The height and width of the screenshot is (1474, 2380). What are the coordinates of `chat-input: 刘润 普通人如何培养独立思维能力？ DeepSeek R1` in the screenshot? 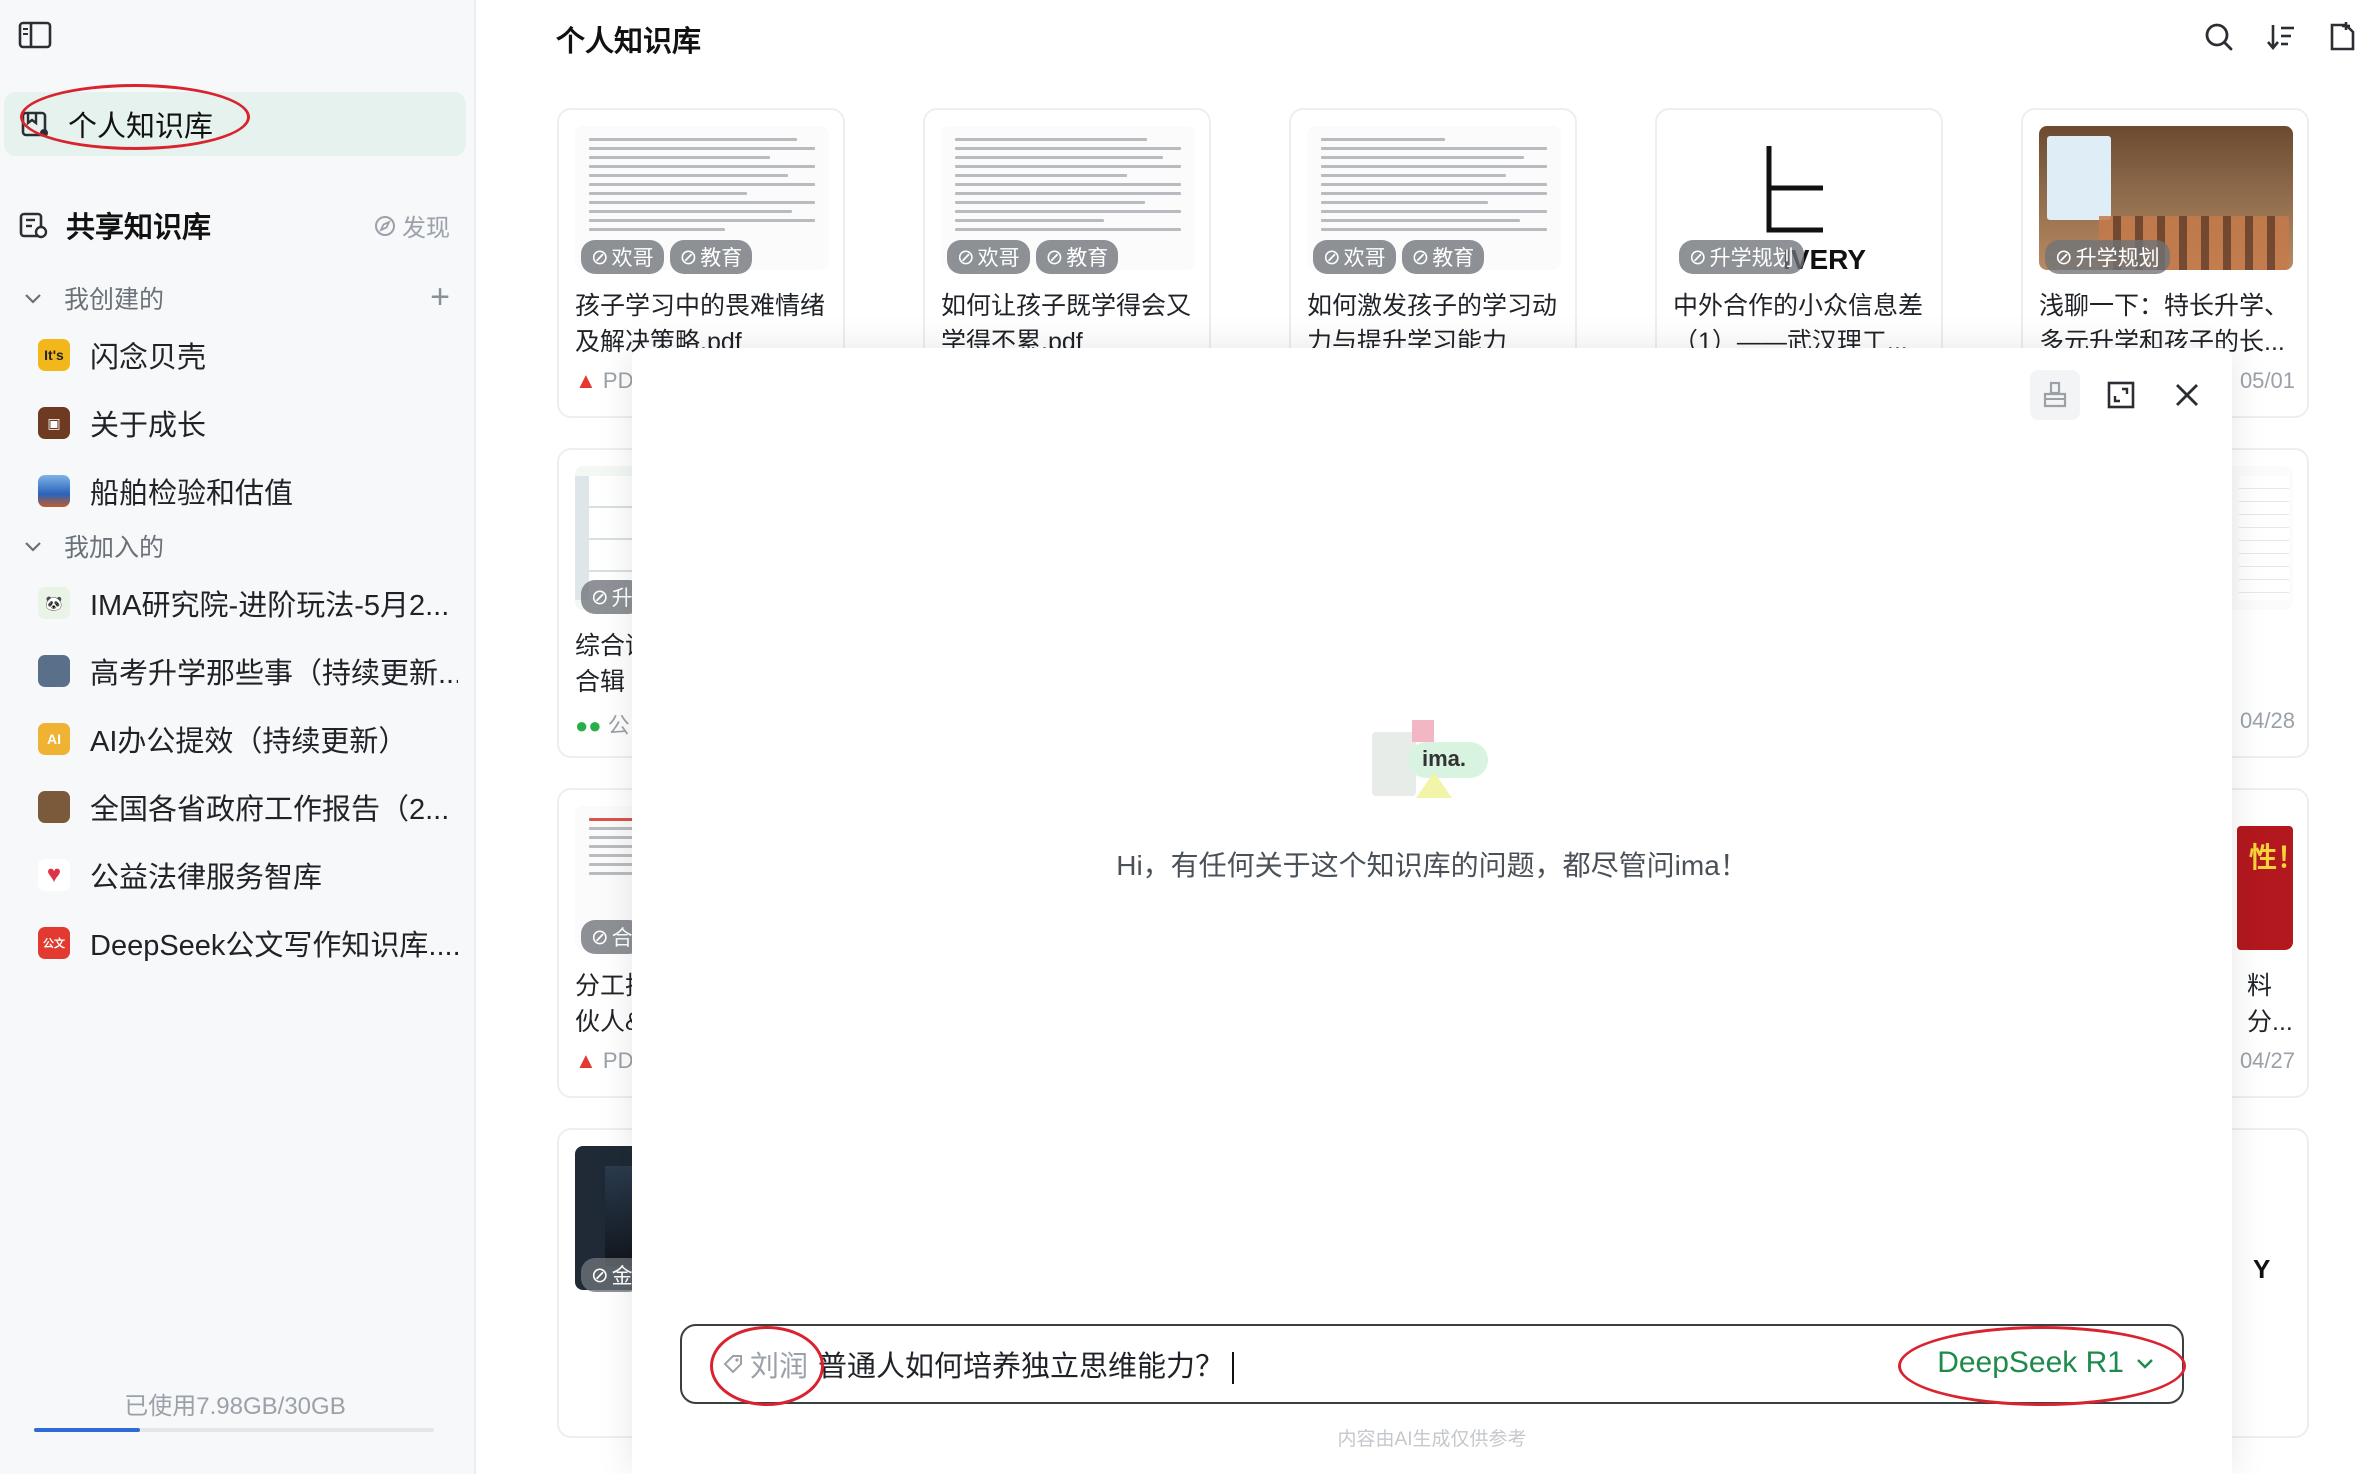 It's located at (1432, 1364).